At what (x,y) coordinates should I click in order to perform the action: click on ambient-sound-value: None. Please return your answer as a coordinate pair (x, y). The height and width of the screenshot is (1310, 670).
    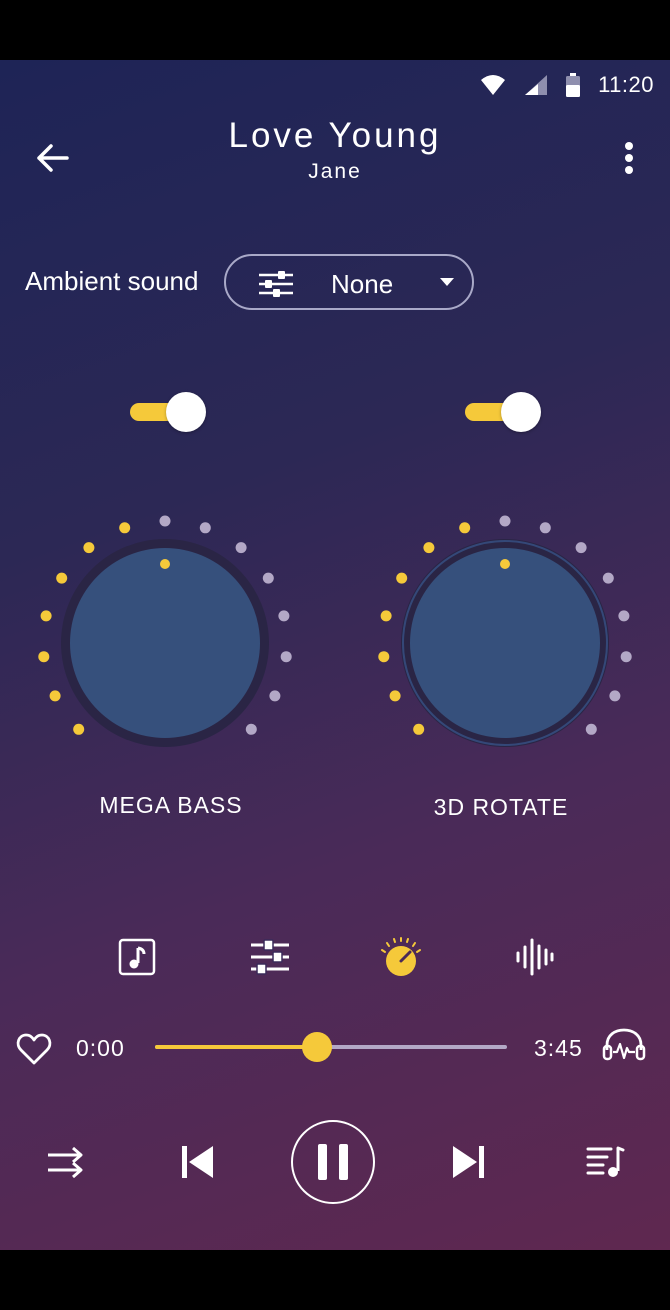
    Looking at the image, I should click on (362, 284).